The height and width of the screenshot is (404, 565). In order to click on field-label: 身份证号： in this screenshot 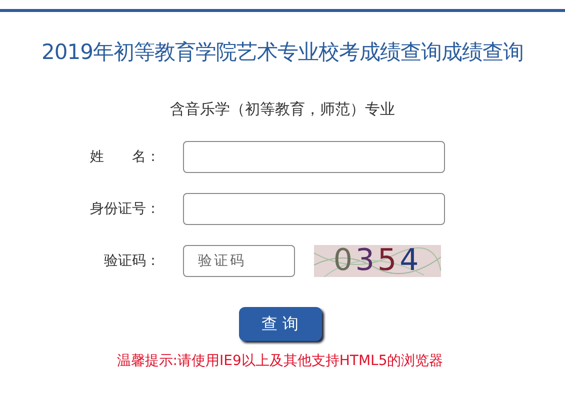, I will do `click(125, 209)`.